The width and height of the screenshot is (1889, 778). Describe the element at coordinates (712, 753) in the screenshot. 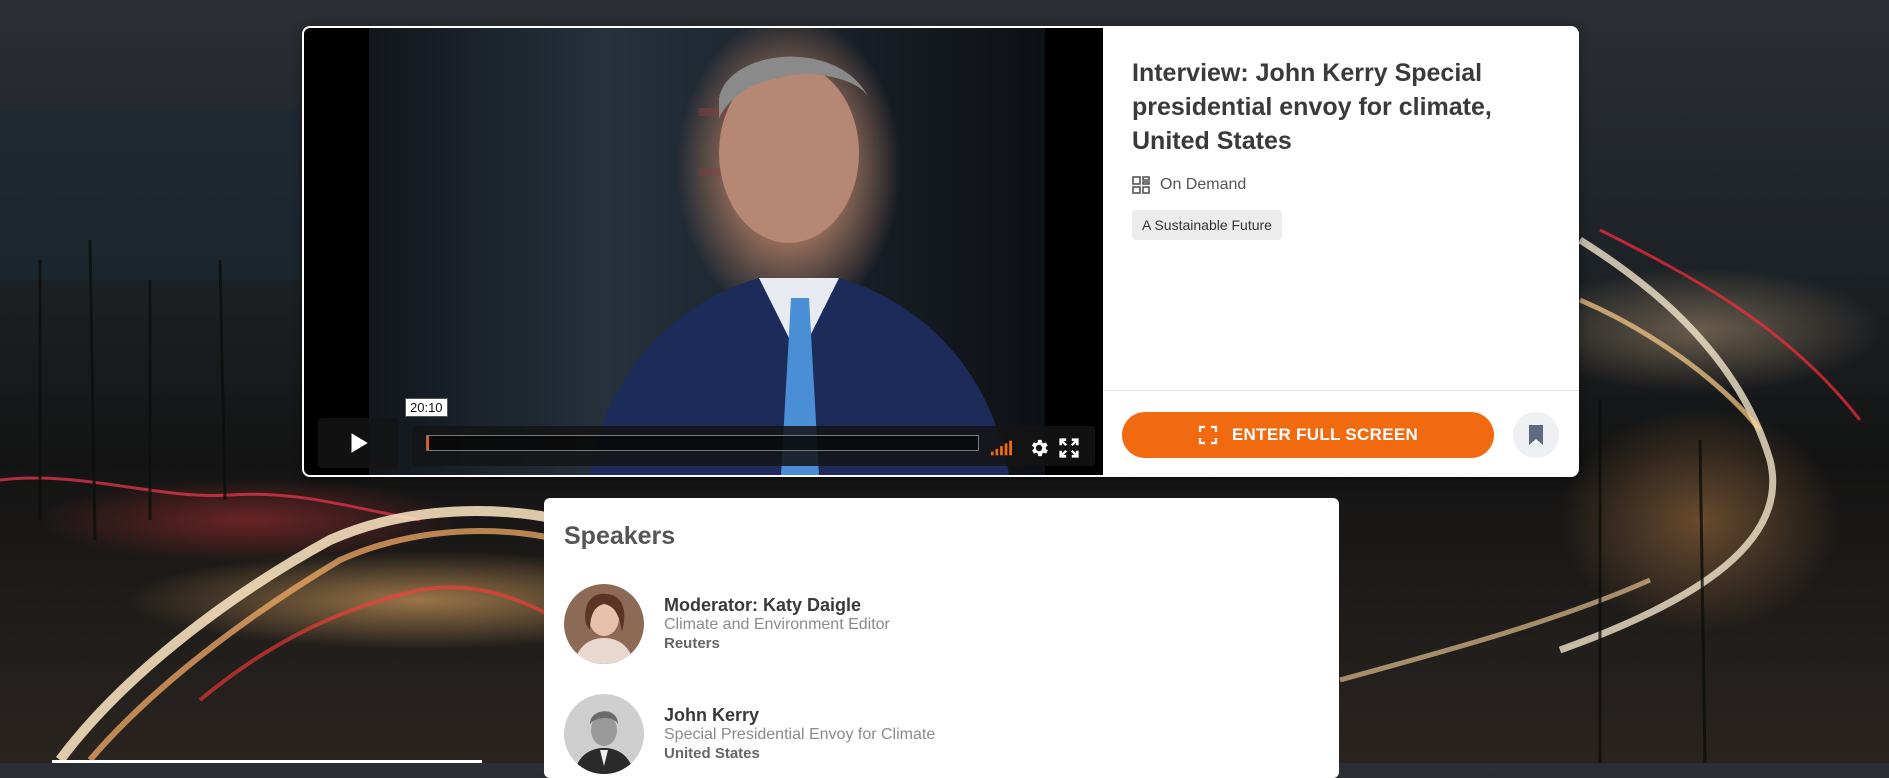

I see `speaker-org: United States` at that location.